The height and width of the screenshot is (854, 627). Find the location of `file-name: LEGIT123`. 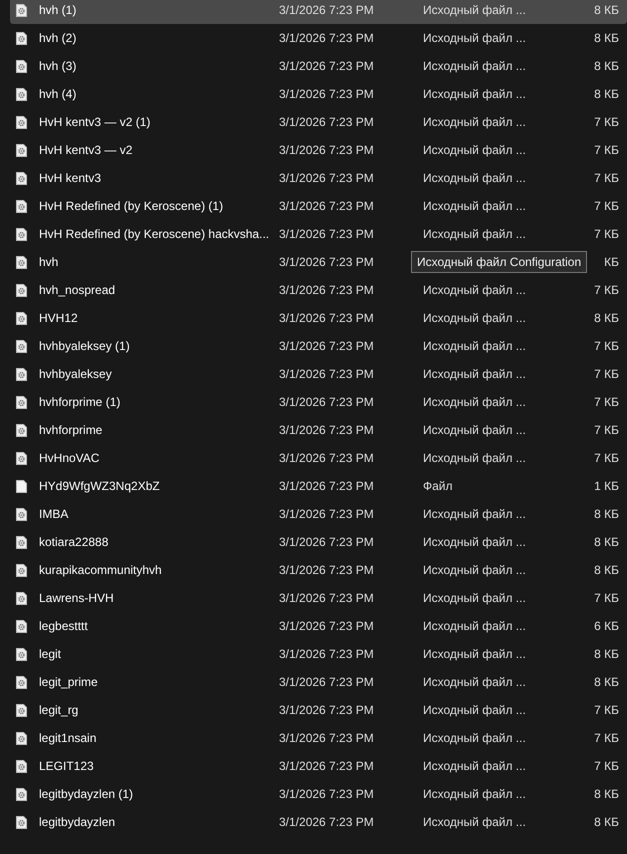

file-name: LEGIT123 is located at coordinates (67, 766).